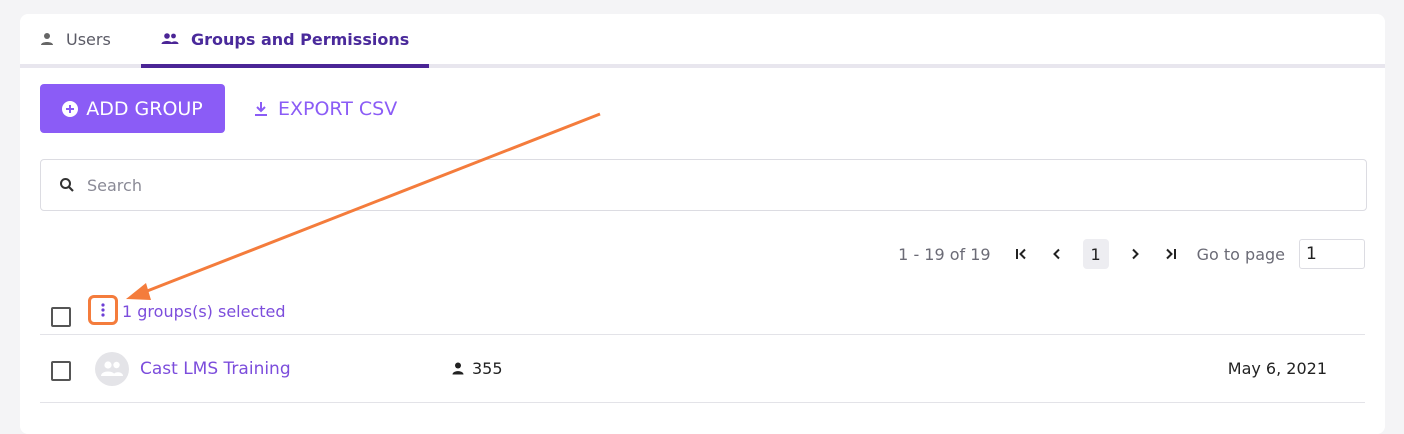 Image resolution: width=1404 pixels, height=434 pixels. I want to click on current-page: 1, so click(1095, 254).